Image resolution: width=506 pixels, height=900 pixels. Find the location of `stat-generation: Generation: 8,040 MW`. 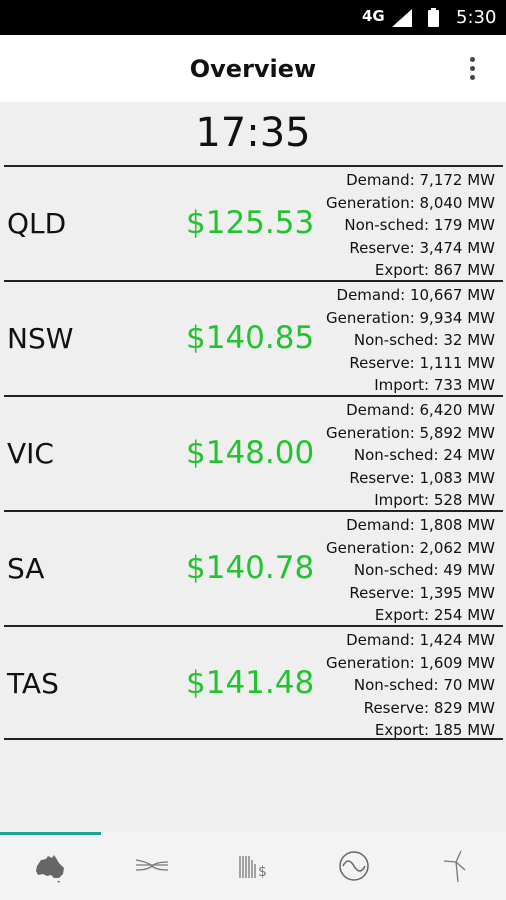

stat-generation: Generation: 8,040 MW is located at coordinates (410, 202).